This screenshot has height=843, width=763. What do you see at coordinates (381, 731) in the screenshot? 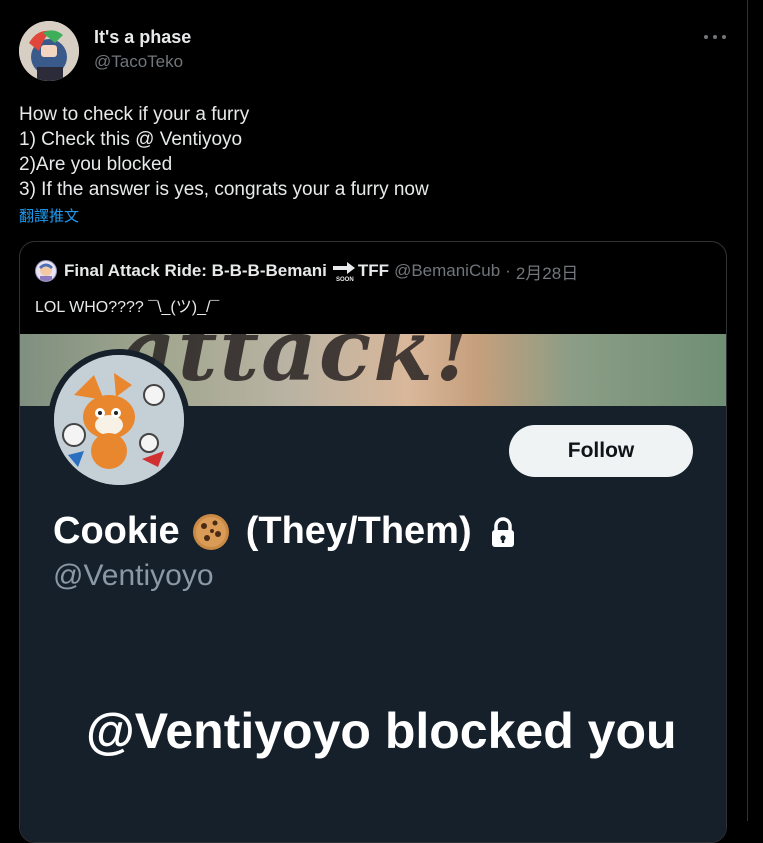
I see `blocked-message: @Ventiyoyo blocked you` at bounding box center [381, 731].